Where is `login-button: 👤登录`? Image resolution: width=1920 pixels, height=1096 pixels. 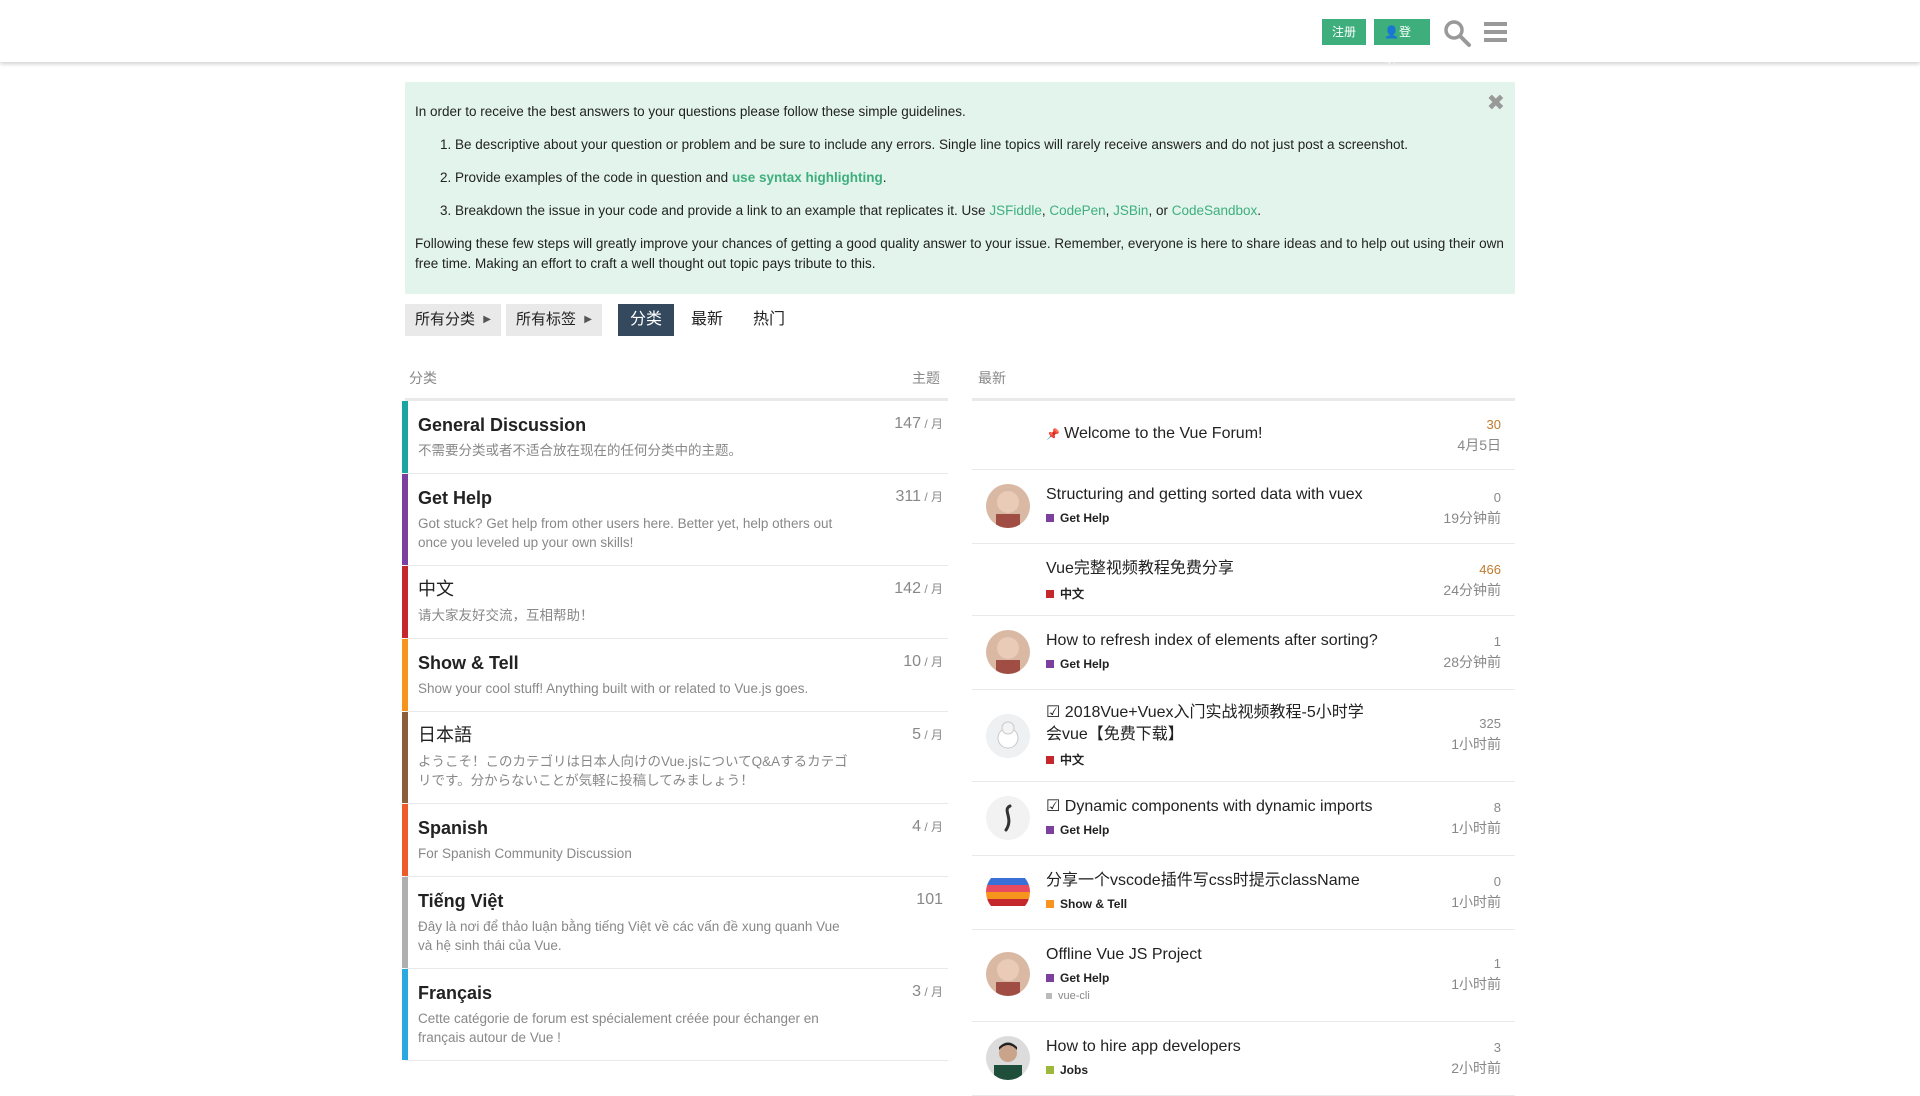 login-button: 👤登录 is located at coordinates (1402, 42).